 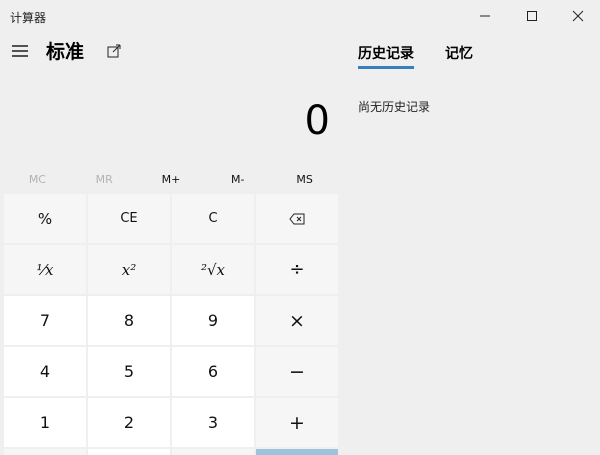 I want to click on memory-clear-button: MC, so click(x=37, y=179).